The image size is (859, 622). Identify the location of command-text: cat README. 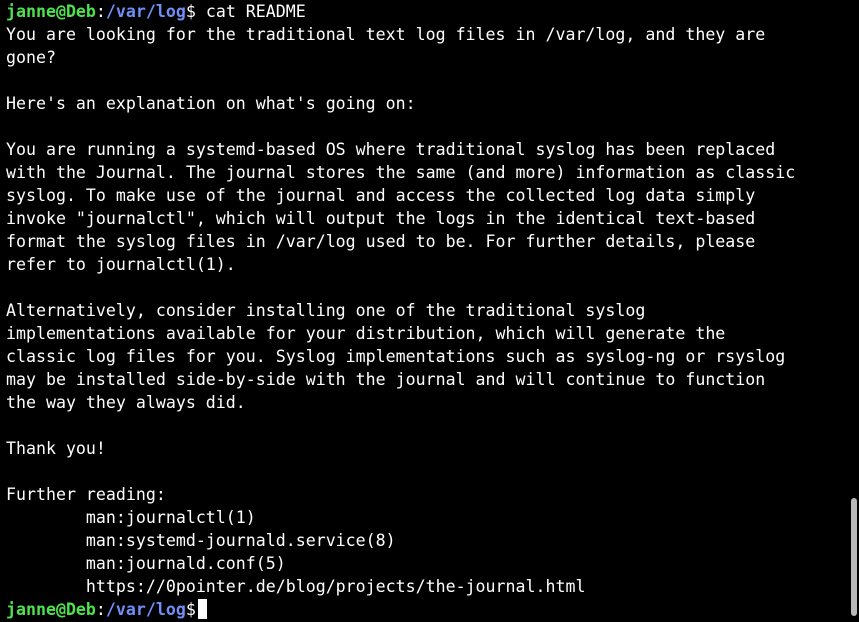
(250, 11).